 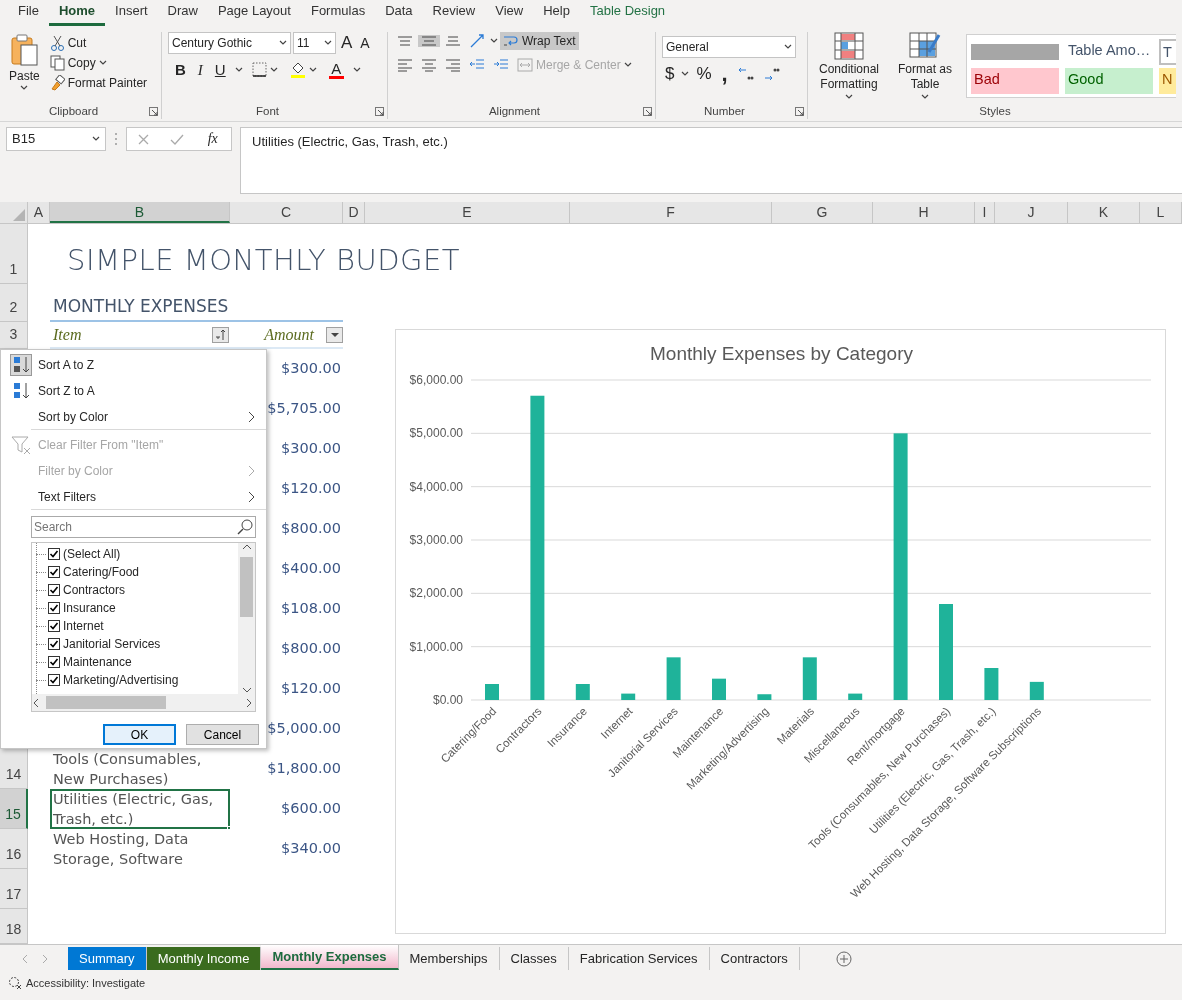 I want to click on column-header: E, so click(x=467, y=212).